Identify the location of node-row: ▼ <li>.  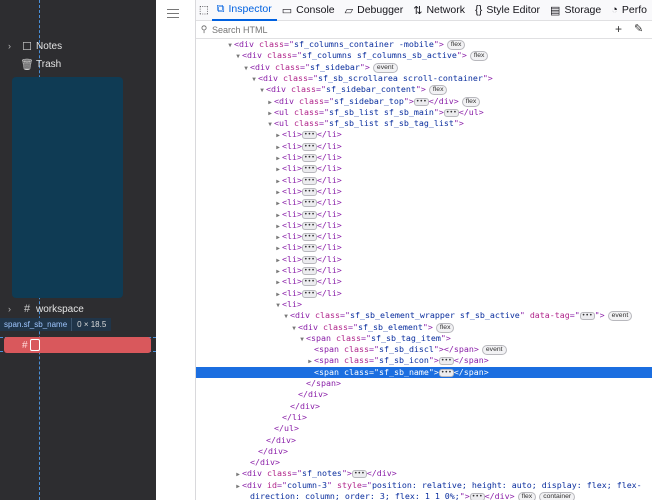
(424, 304).